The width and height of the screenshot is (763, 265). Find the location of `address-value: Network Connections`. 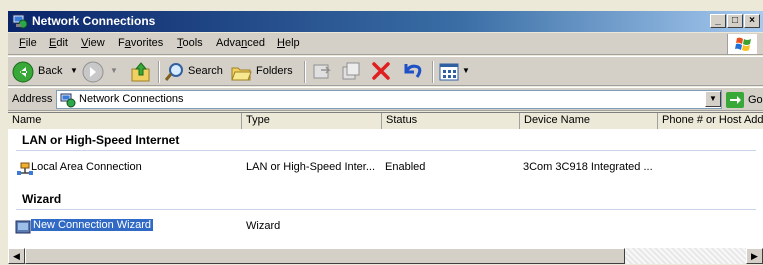

address-value: Network Connections is located at coordinates (131, 99).